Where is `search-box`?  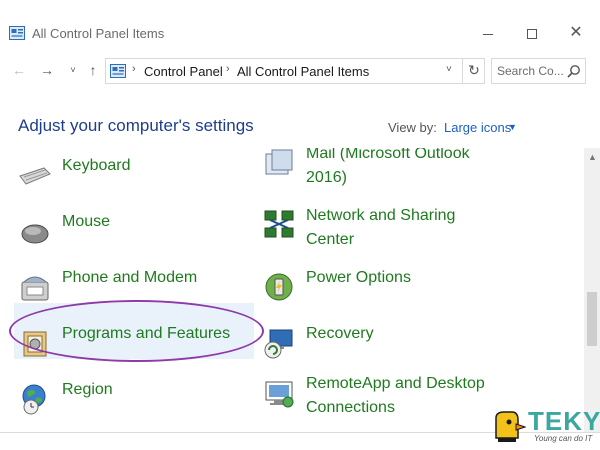
search-box is located at coordinates (538, 71).